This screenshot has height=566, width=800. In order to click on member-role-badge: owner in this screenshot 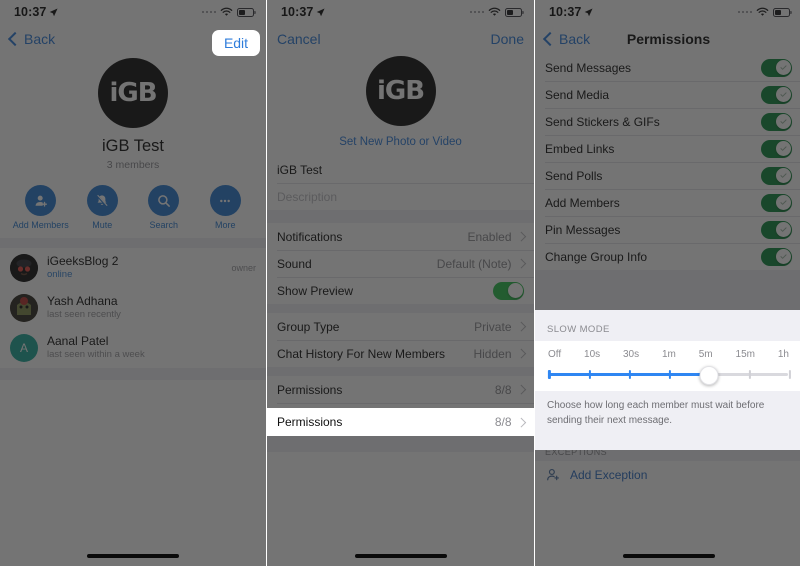, I will do `click(243, 268)`.